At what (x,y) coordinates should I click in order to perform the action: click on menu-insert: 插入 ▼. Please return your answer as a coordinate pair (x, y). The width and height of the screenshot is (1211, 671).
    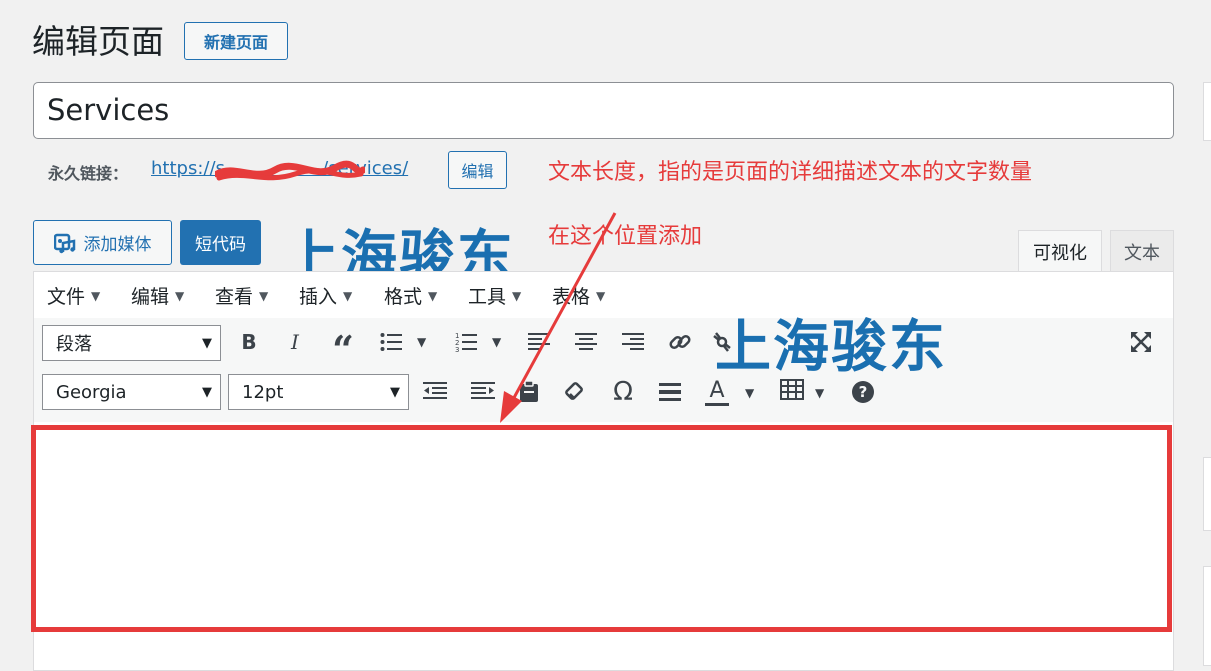
    Looking at the image, I should click on (325, 295).